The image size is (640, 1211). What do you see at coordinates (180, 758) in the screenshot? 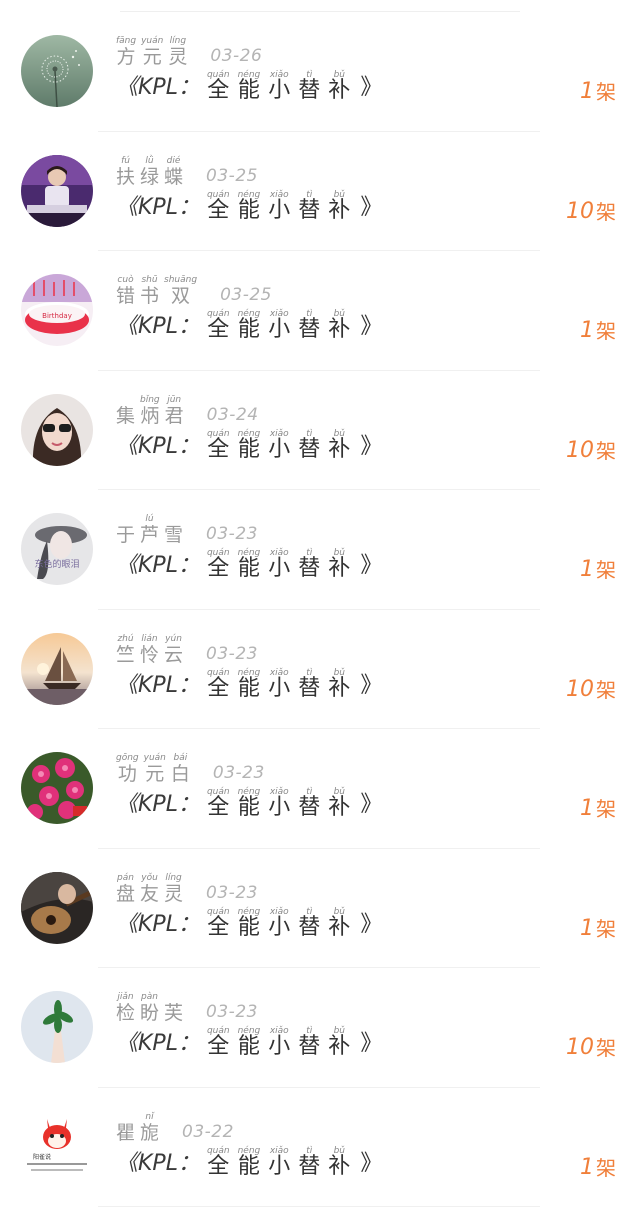
I see `pinyin: bái` at bounding box center [180, 758].